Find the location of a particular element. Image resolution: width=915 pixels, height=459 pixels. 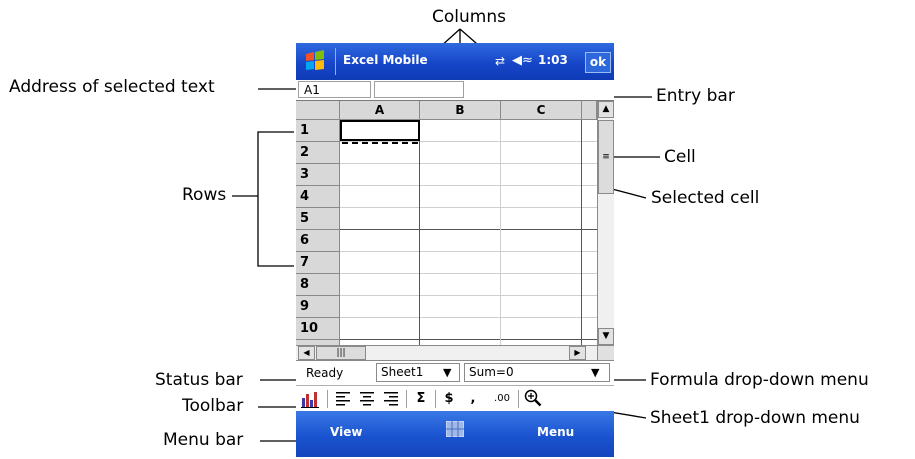

autosum-icon: Σ is located at coordinates (421, 398).